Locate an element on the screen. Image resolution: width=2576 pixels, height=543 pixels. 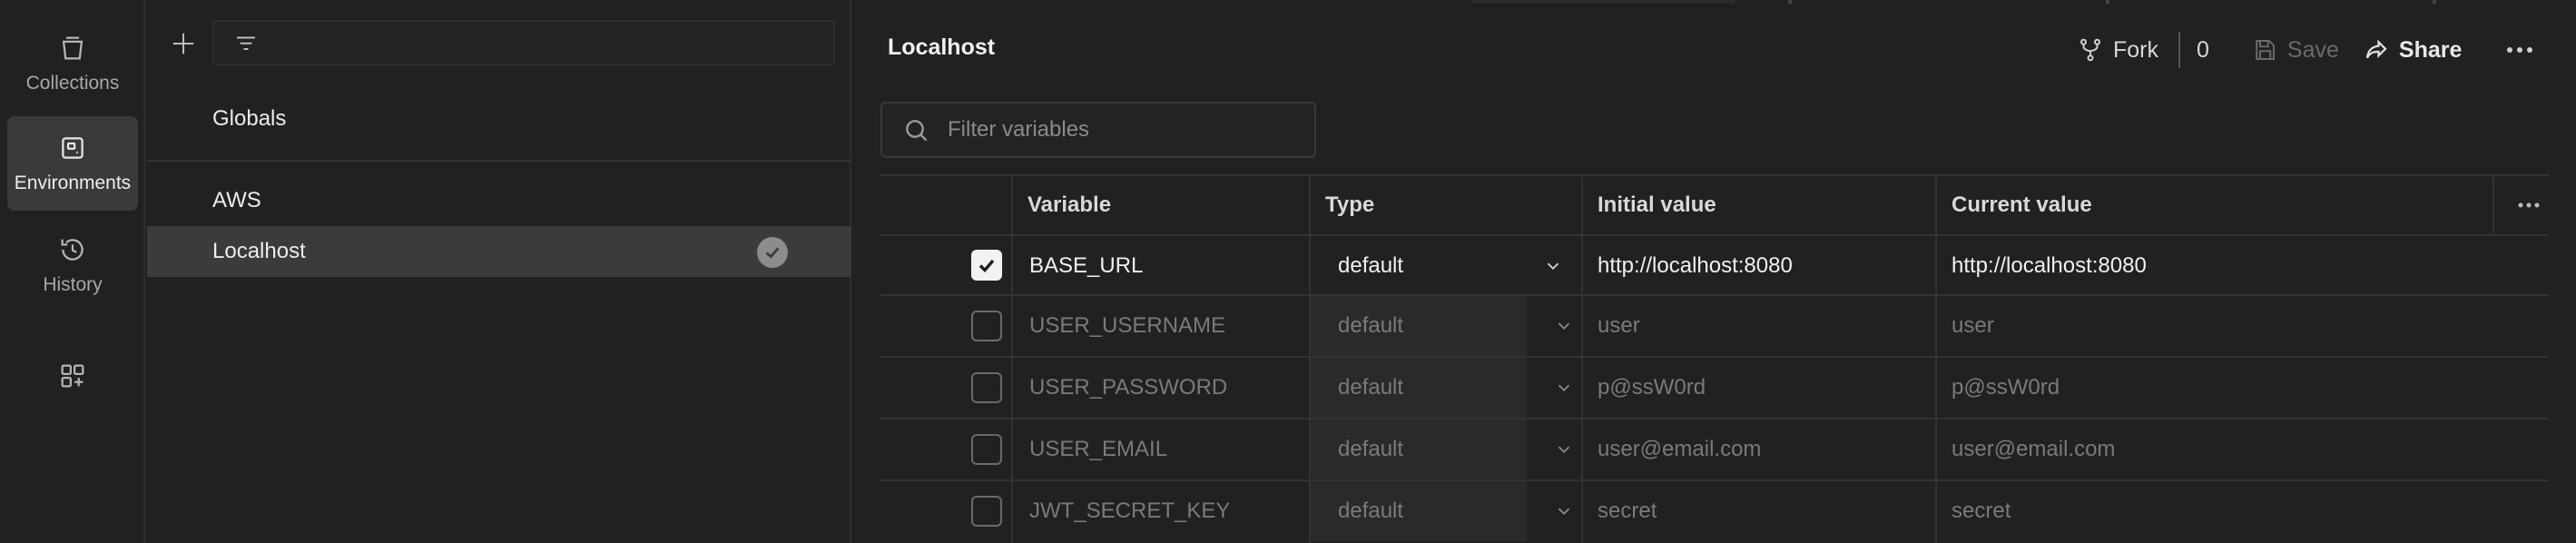
variable-name-cell: USER_USERNAME is located at coordinates (1127, 326).